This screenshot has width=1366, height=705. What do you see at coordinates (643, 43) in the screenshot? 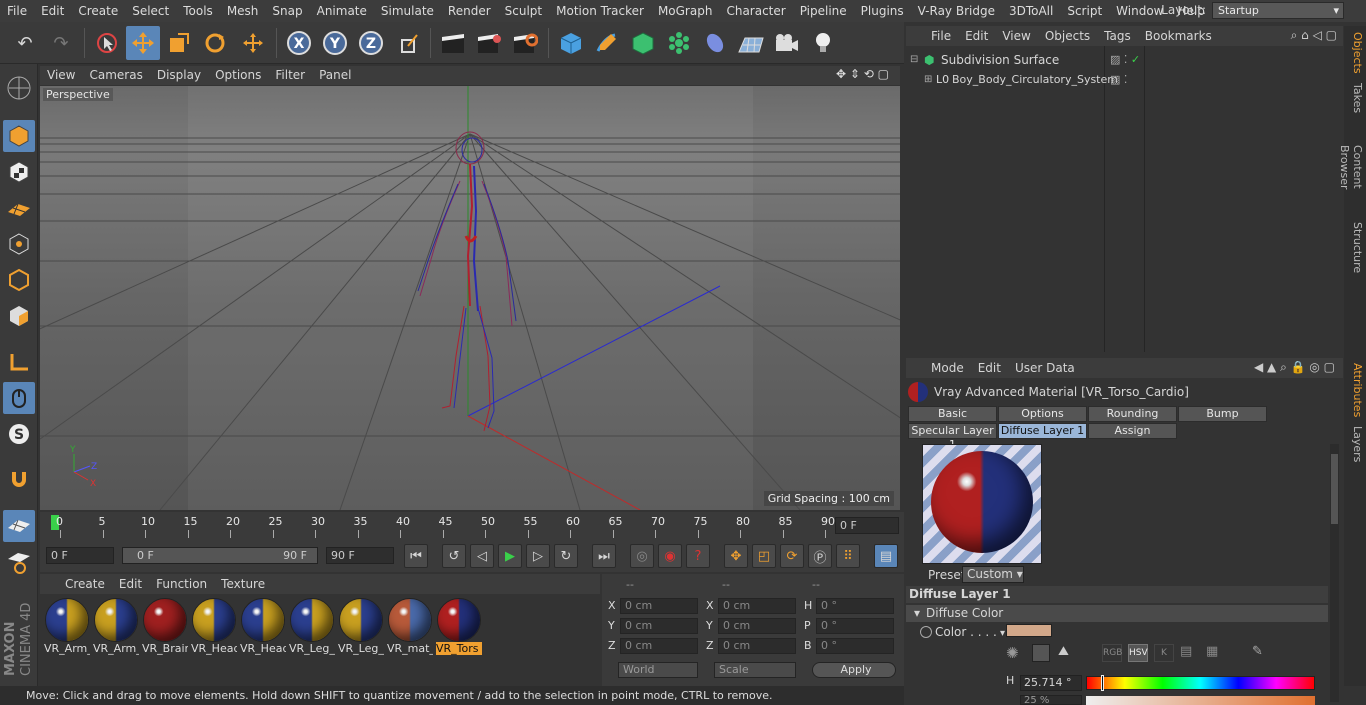
I see `subdivision-surface-icon` at bounding box center [643, 43].